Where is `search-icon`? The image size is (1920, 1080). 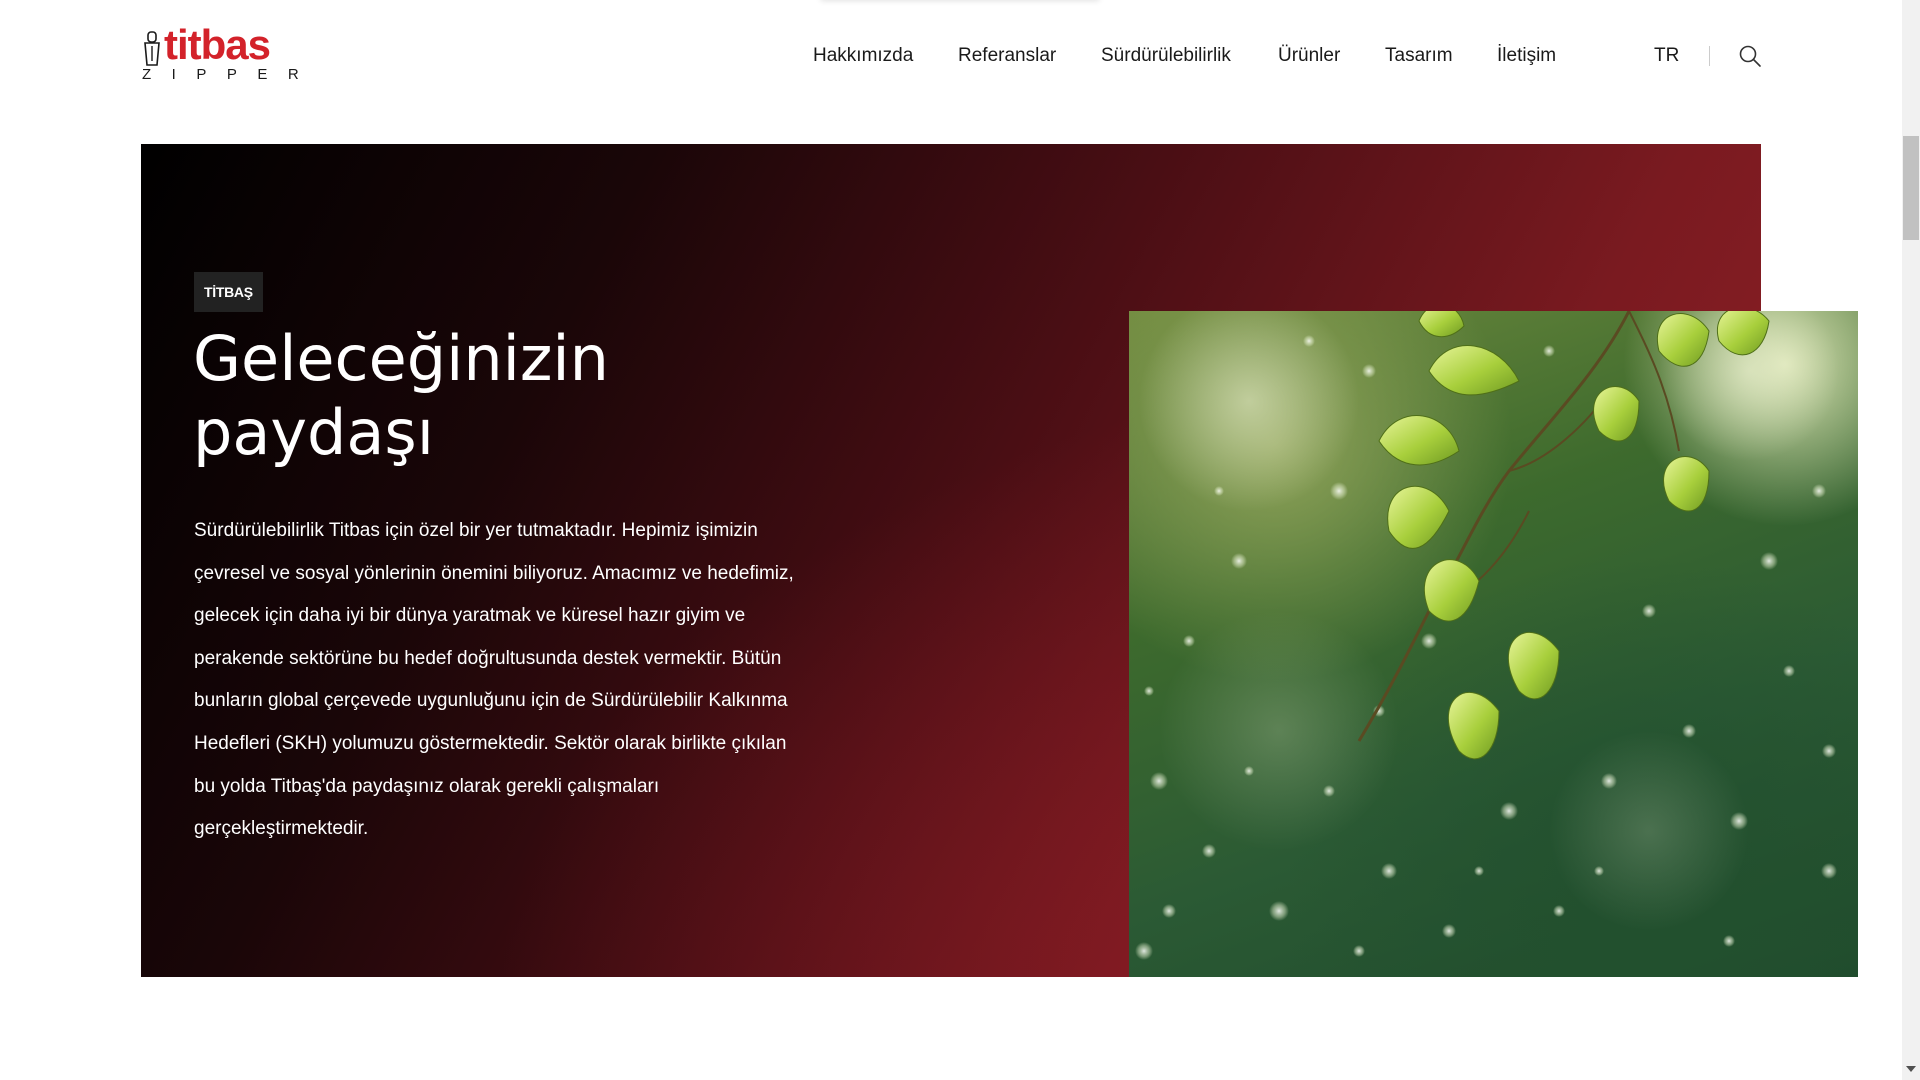 search-icon is located at coordinates (1750, 56).